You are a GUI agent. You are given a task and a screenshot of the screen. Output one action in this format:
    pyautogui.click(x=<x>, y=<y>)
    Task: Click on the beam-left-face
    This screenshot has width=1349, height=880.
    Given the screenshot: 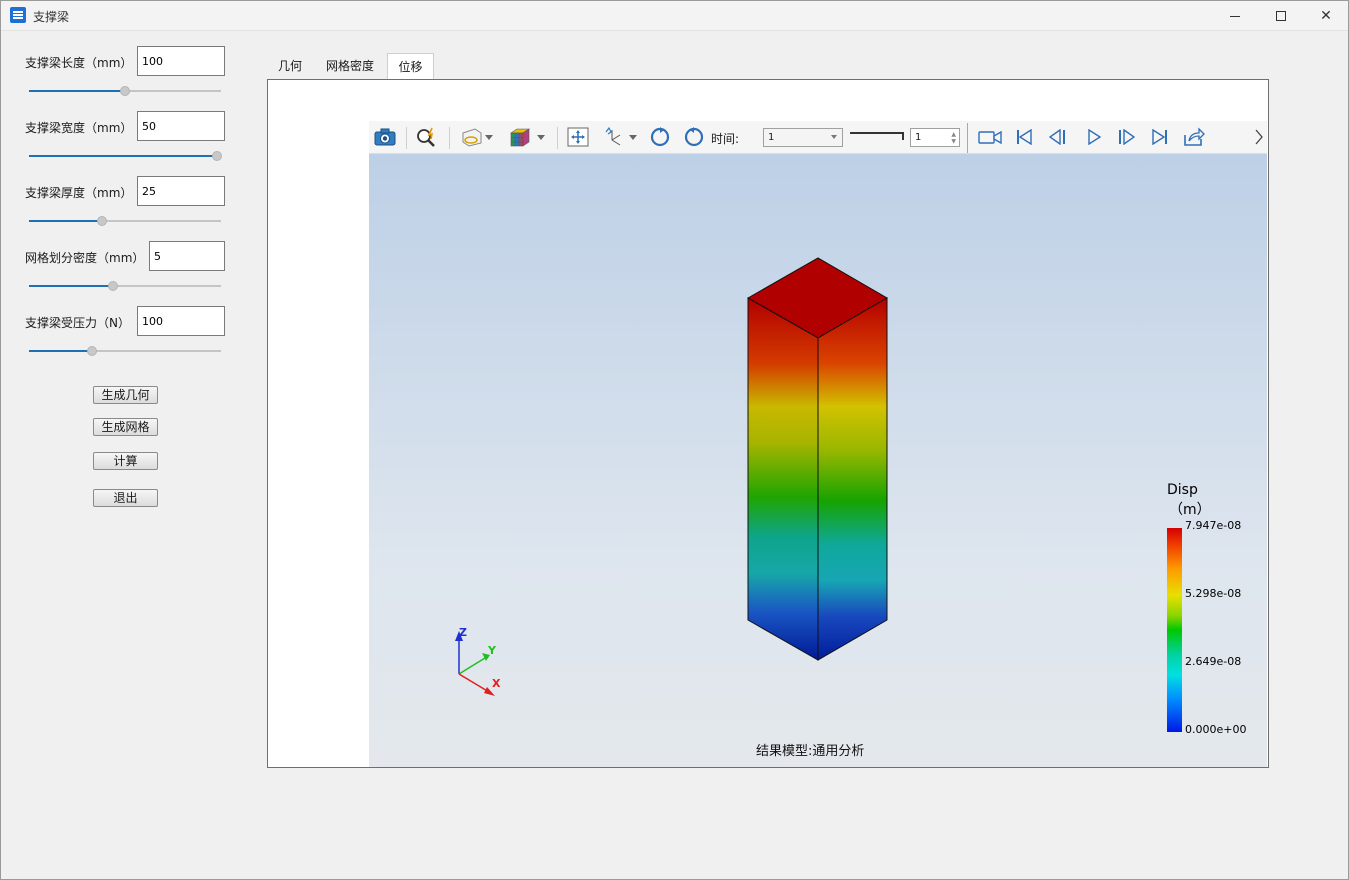 What is the action you would take?
    pyautogui.click(x=783, y=479)
    